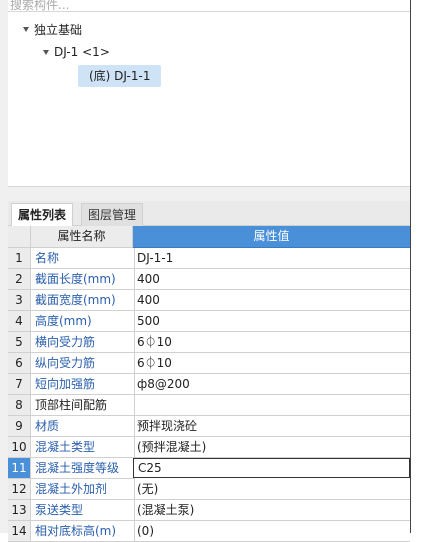  Describe the element at coordinates (19, 321) in the screenshot. I see `row-index: 4` at that location.